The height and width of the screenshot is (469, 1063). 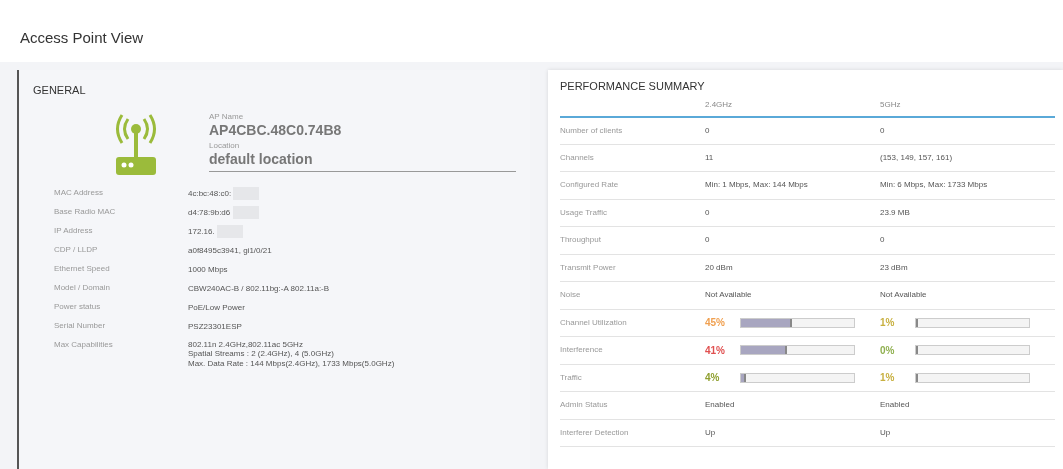 What do you see at coordinates (887, 350) in the screenshot?
I see `percent-value: 0%` at bounding box center [887, 350].